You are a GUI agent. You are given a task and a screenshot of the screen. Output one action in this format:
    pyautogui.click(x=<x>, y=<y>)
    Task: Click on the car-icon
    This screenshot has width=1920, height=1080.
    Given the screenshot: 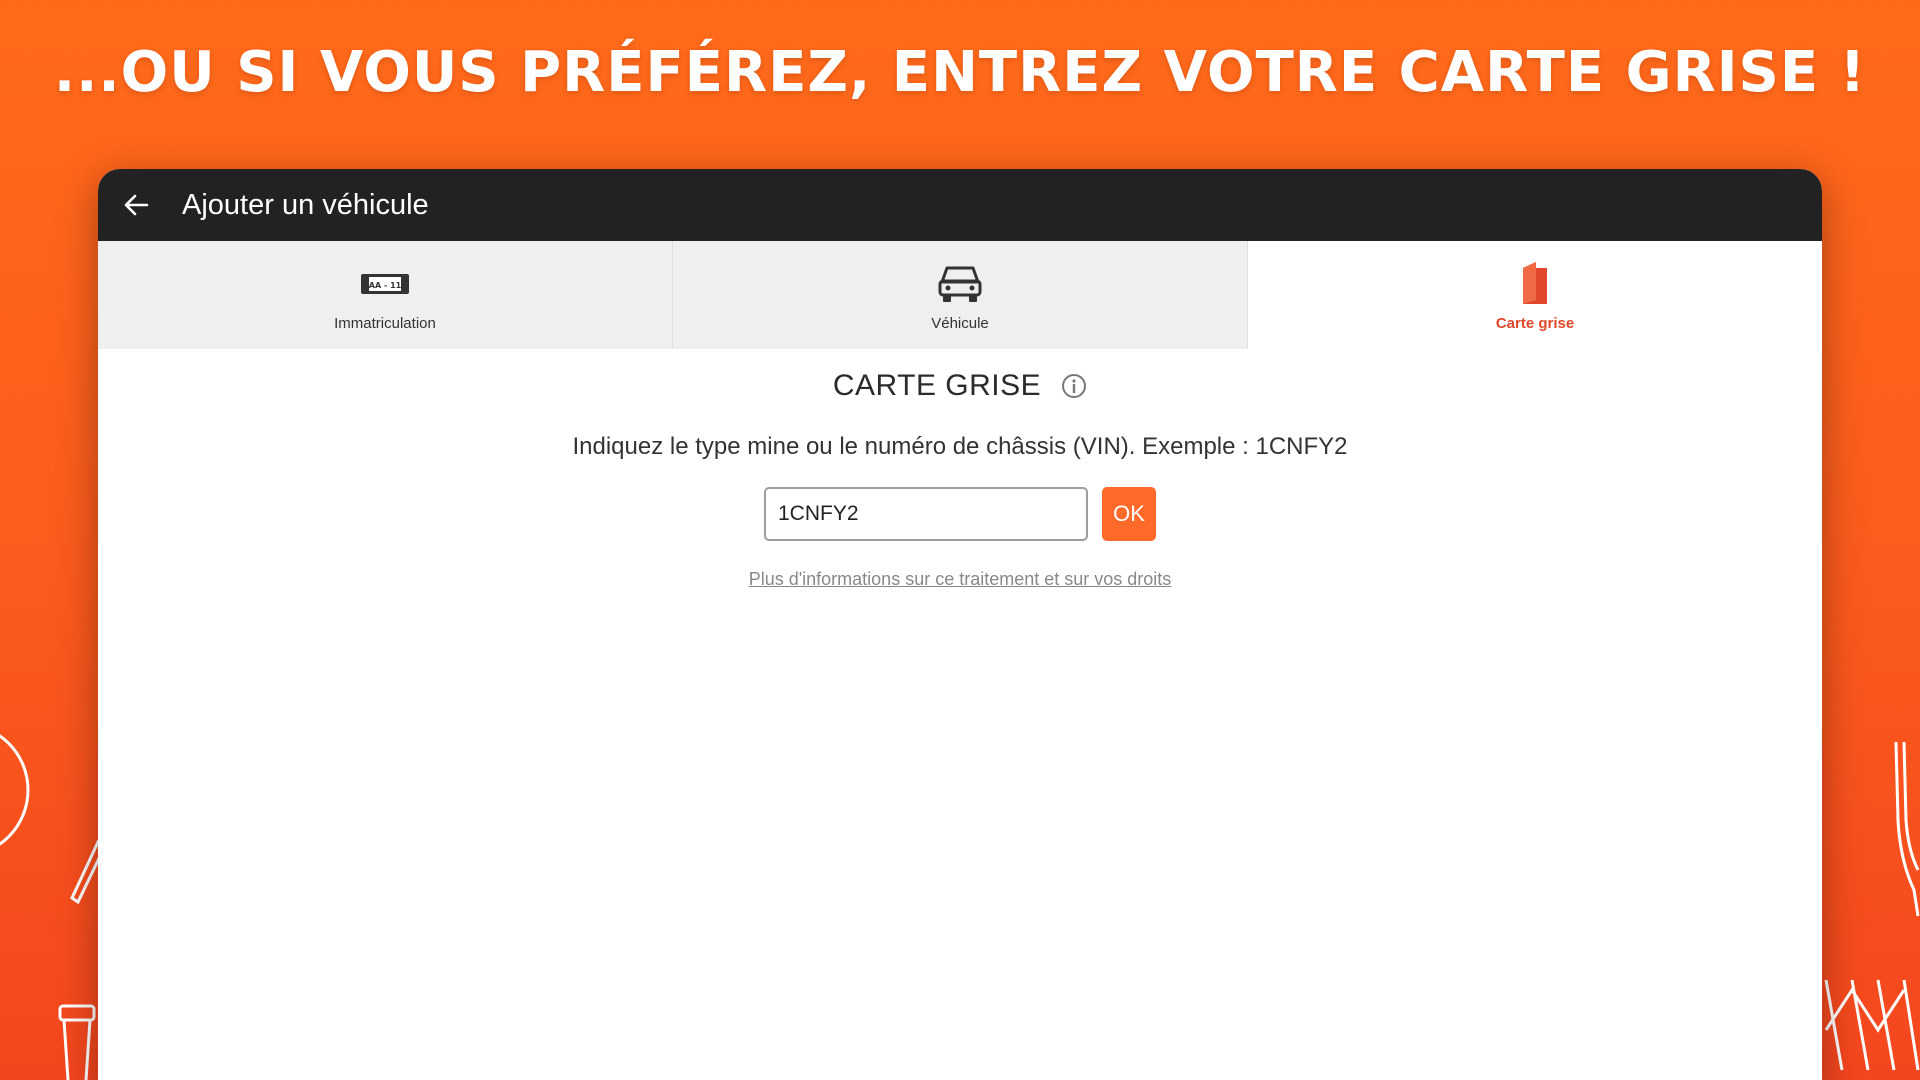 What is the action you would take?
    pyautogui.click(x=960, y=284)
    